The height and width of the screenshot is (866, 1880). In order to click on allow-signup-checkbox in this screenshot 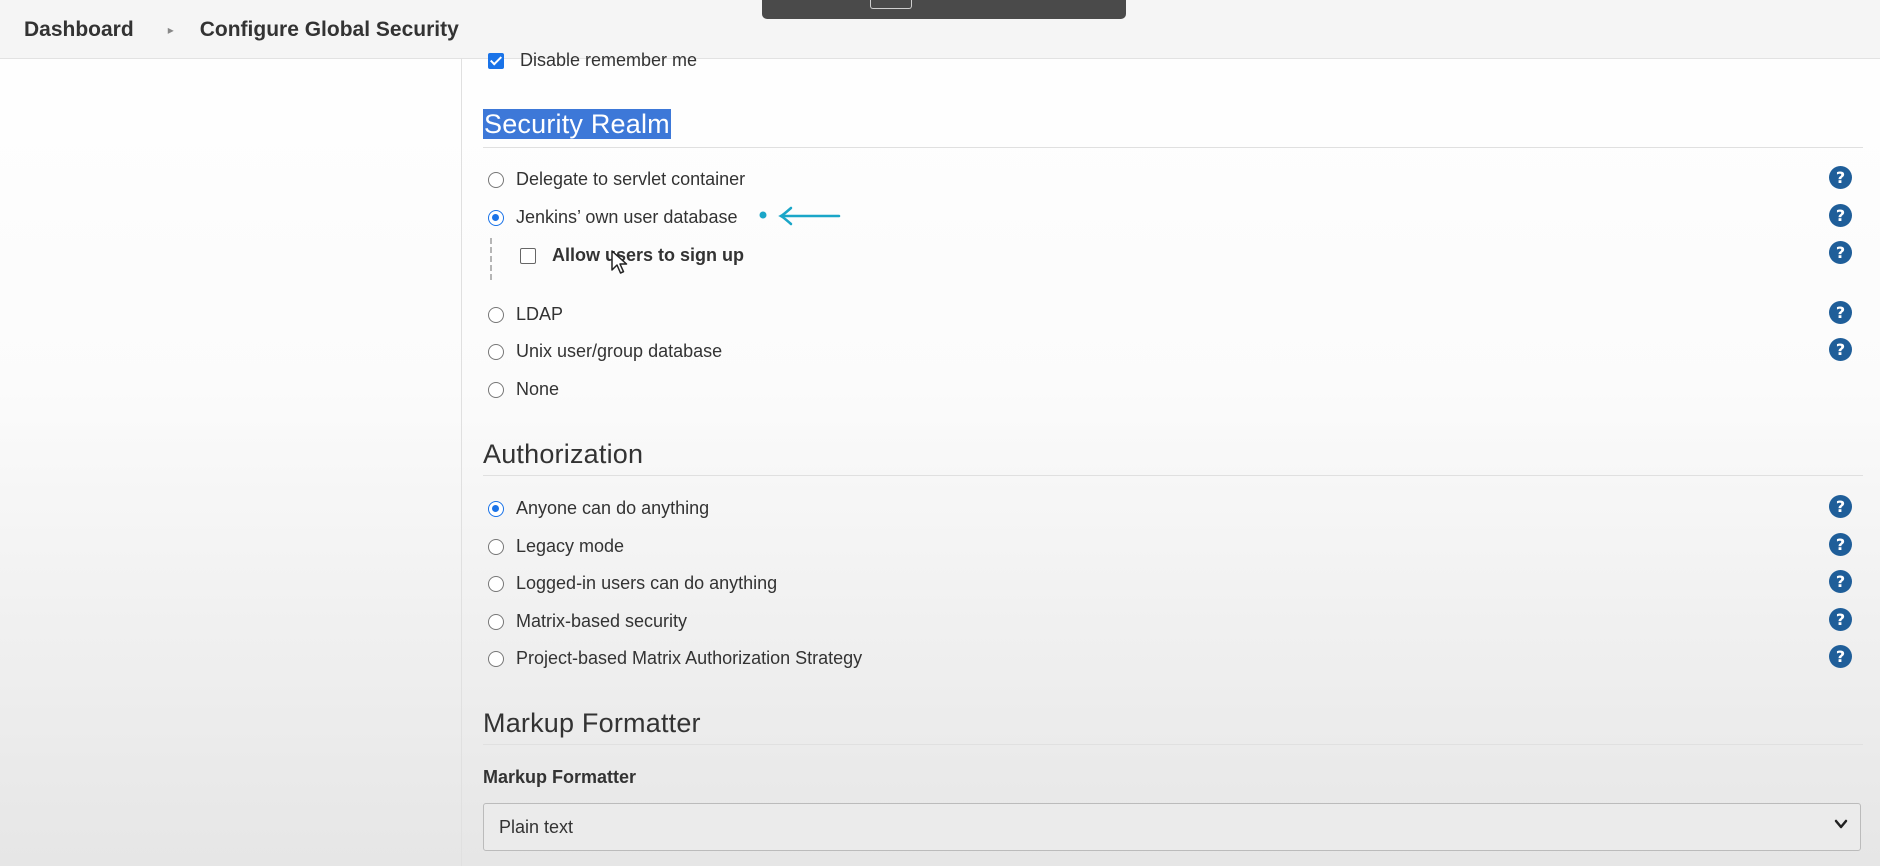, I will do `click(528, 255)`.